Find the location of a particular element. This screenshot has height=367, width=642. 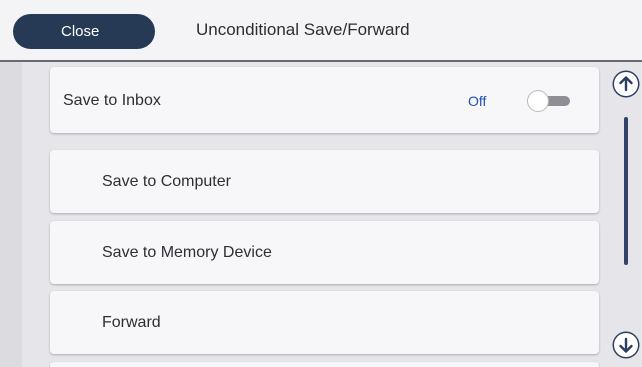

arrow-up-icon is located at coordinates (626, 84).